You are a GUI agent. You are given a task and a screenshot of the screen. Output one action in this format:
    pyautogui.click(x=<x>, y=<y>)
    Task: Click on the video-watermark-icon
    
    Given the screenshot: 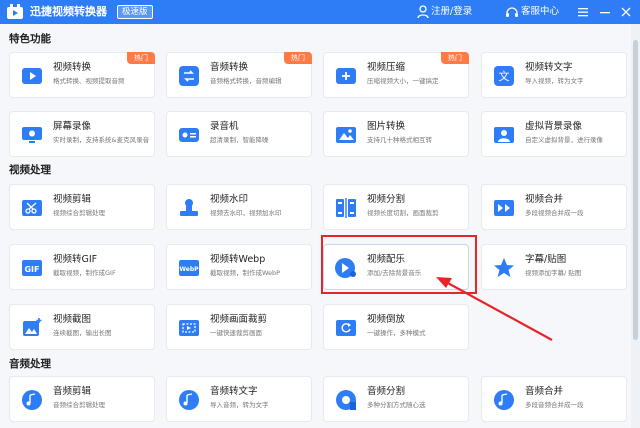 What is the action you would take?
    pyautogui.click(x=189, y=207)
    